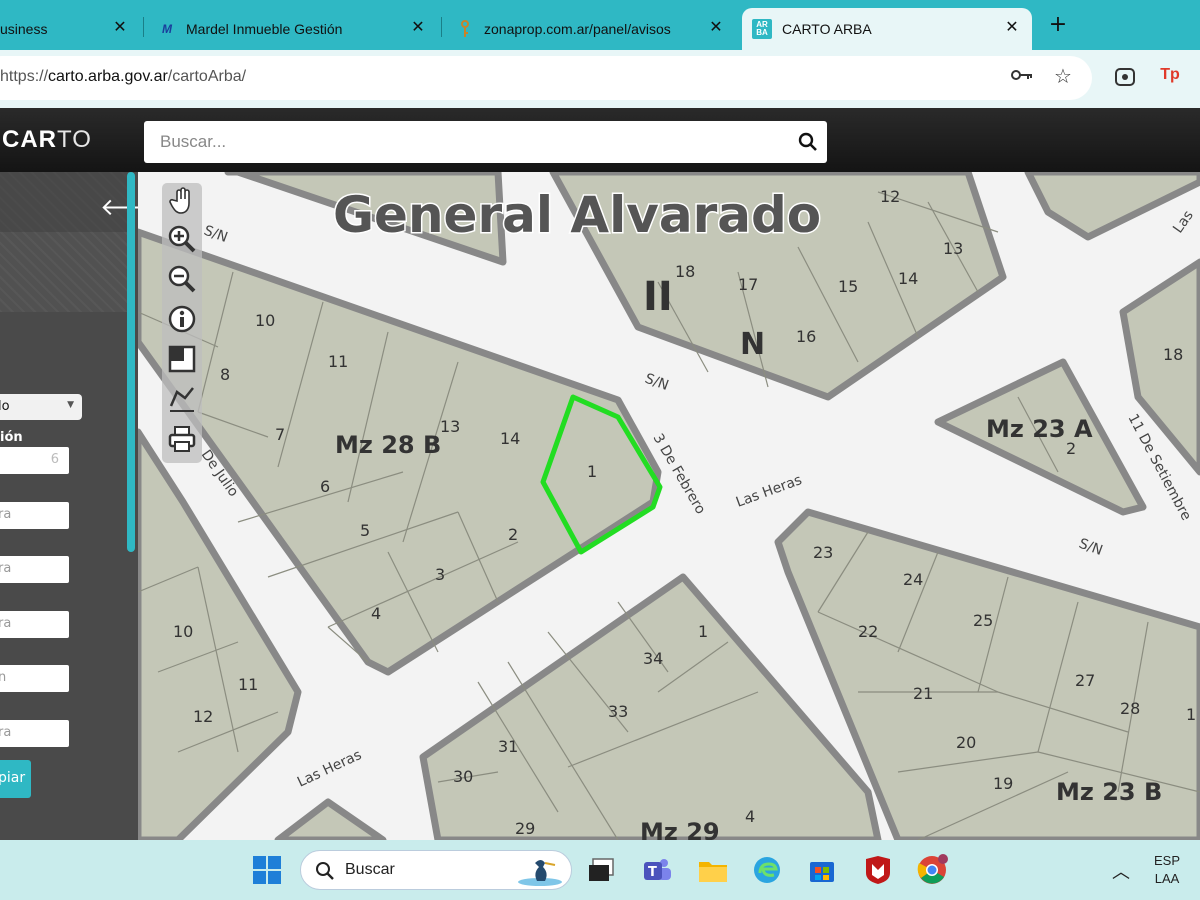  I want to click on carto-logo: CARTO, so click(47, 139).